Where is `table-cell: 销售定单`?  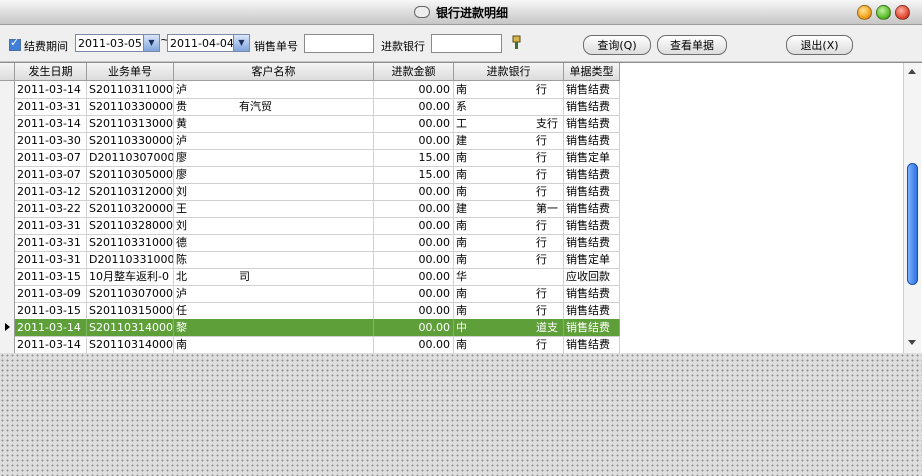 table-cell: 销售定单 is located at coordinates (592, 157).